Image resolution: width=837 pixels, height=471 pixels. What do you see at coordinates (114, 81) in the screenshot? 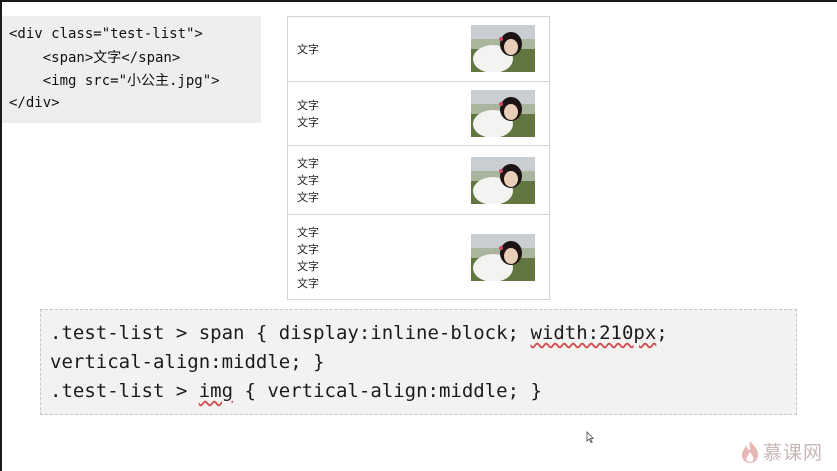
I see `code-line: <img src="小公主.jpg">` at bounding box center [114, 81].